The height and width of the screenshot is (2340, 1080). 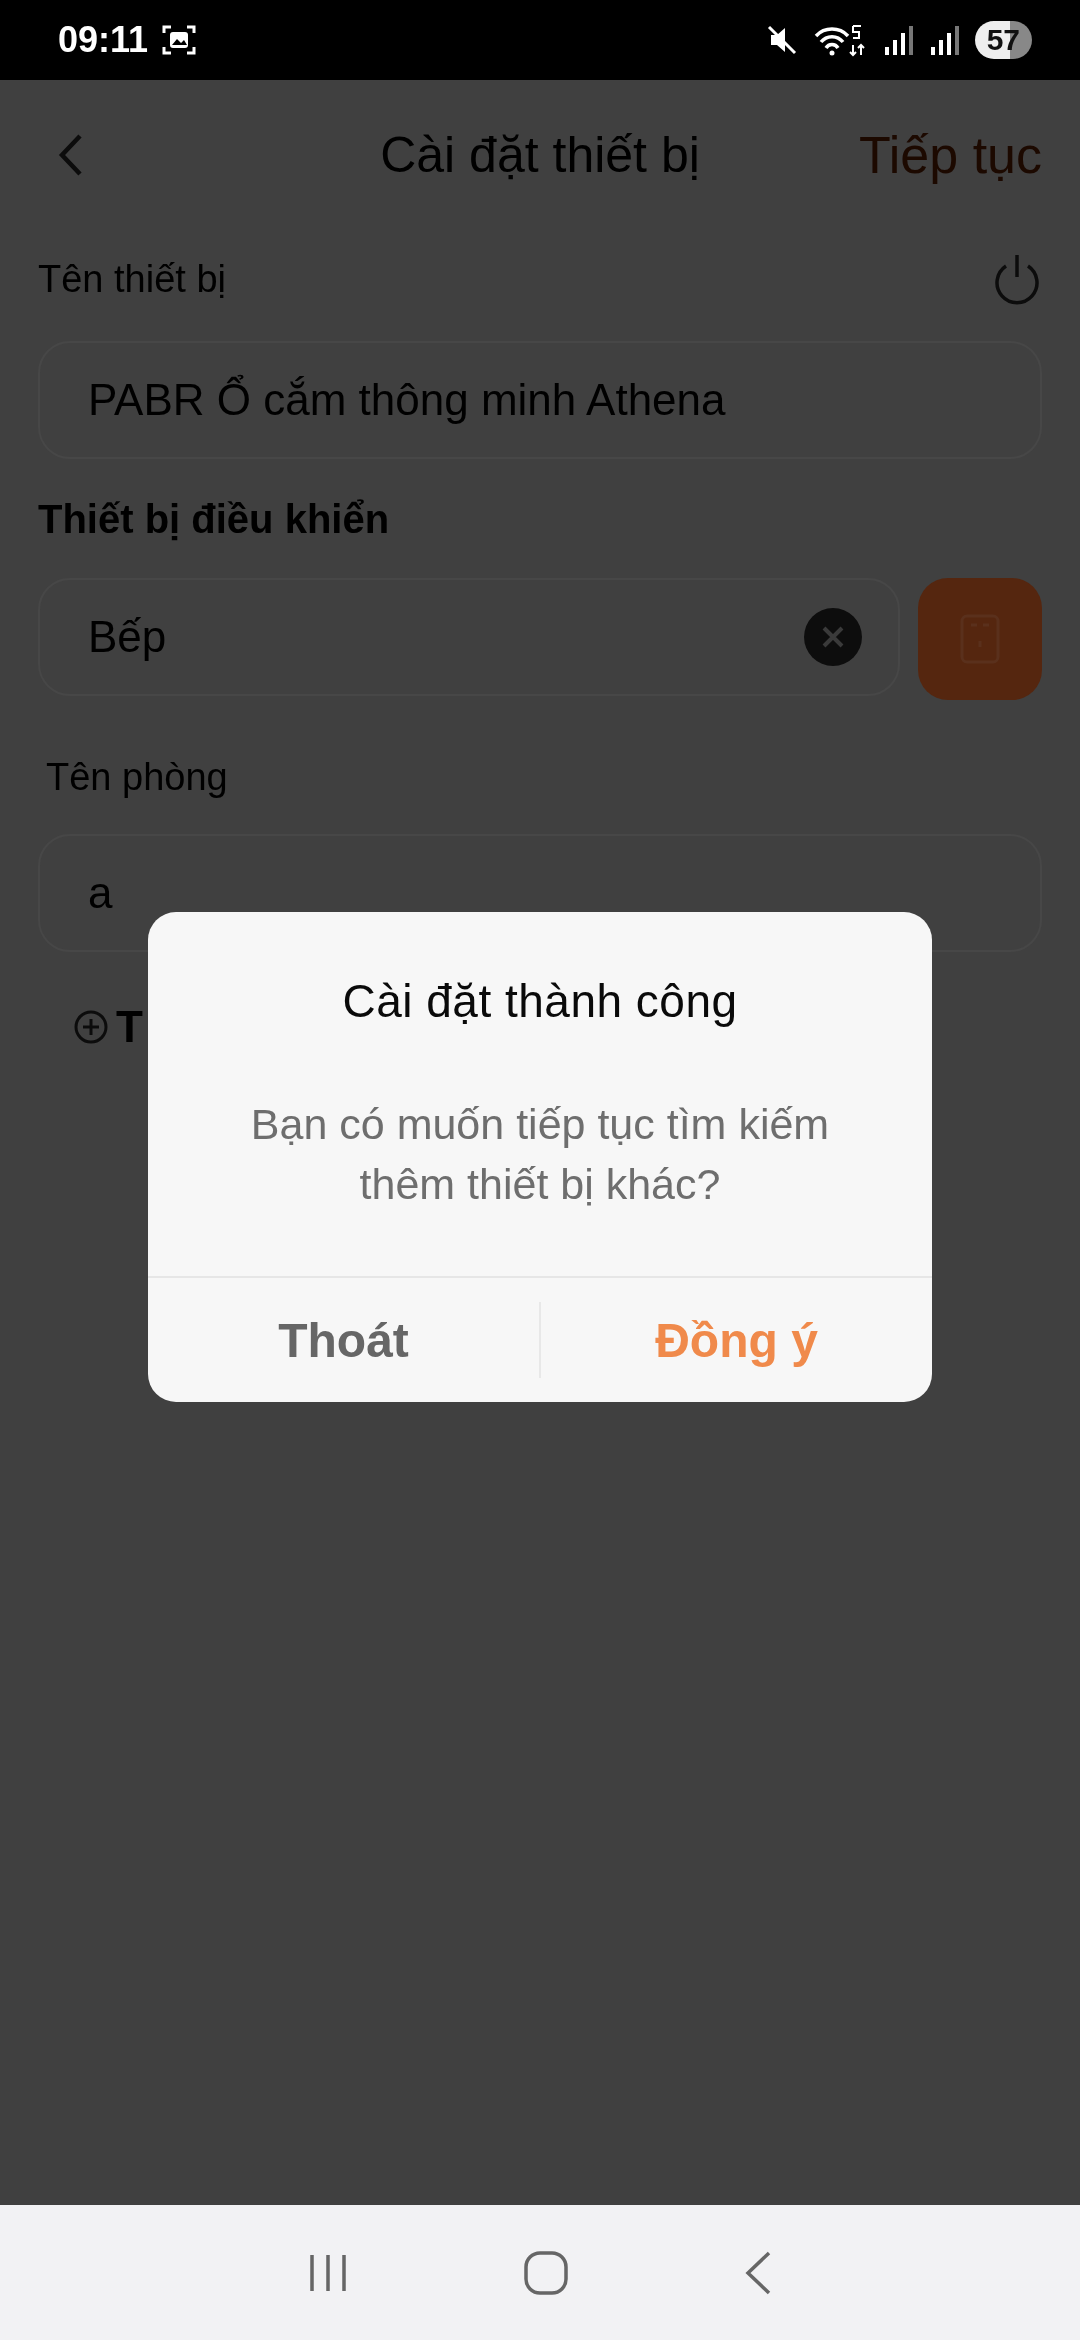 What do you see at coordinates (758, 2272) in the screenshot?
I see `back-icon` at bounding box center [758, 2272].